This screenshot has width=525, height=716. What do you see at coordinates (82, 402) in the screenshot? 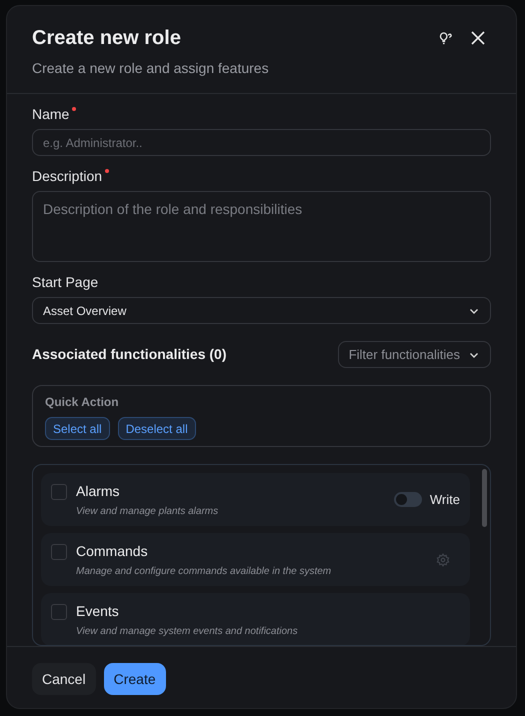
I see `panel-title: Quick Action` at bounding box center [82, 402].